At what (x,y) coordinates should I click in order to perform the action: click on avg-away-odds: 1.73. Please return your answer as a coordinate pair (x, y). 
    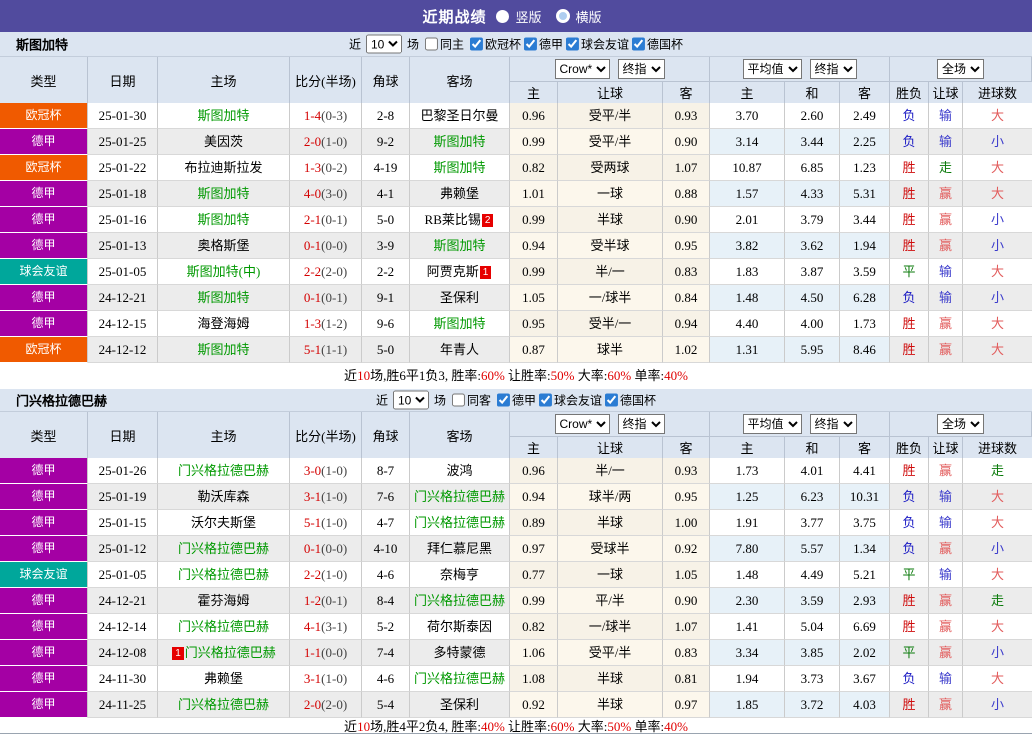
    Looking at the image, I should click on (865, 324).